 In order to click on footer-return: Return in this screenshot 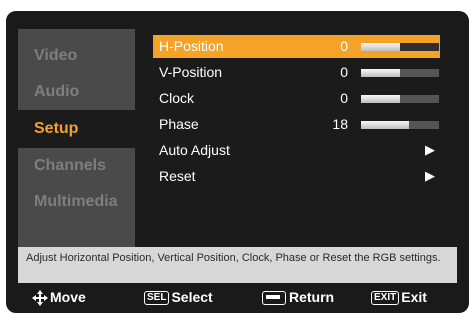, I will do `click(298, 297)`.